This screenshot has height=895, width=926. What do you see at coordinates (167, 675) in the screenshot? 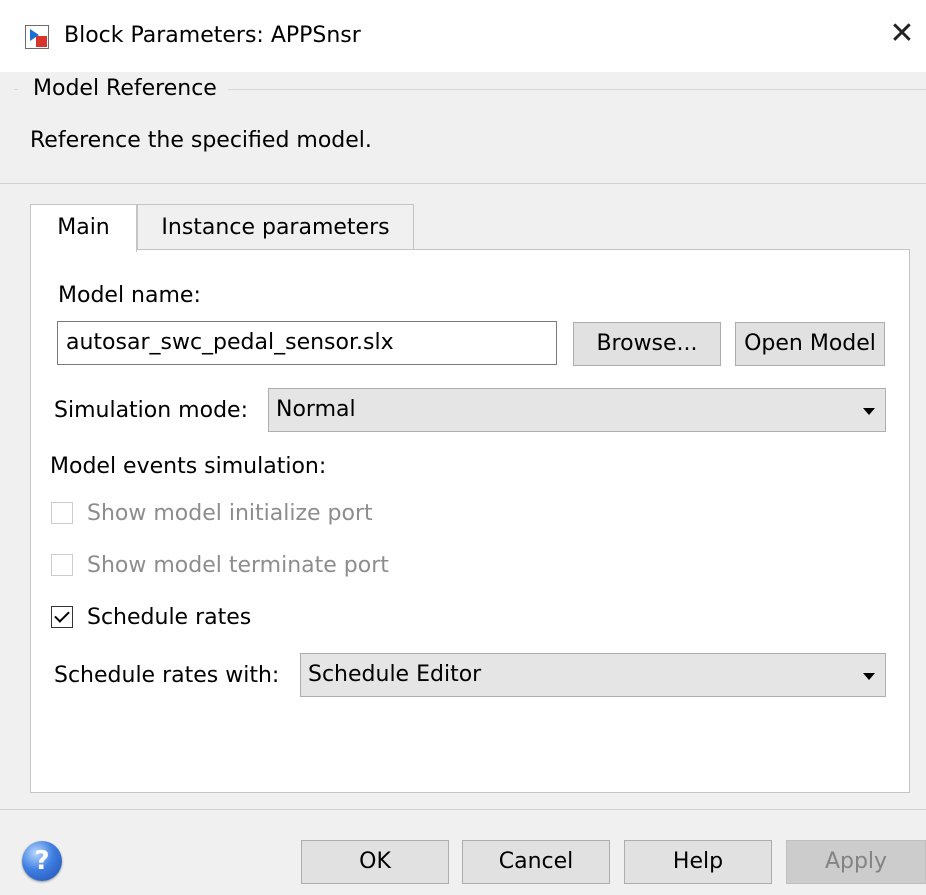
I see `schedule-rates-with-label: Schedule rates with:` at bounding box center [167, 675].